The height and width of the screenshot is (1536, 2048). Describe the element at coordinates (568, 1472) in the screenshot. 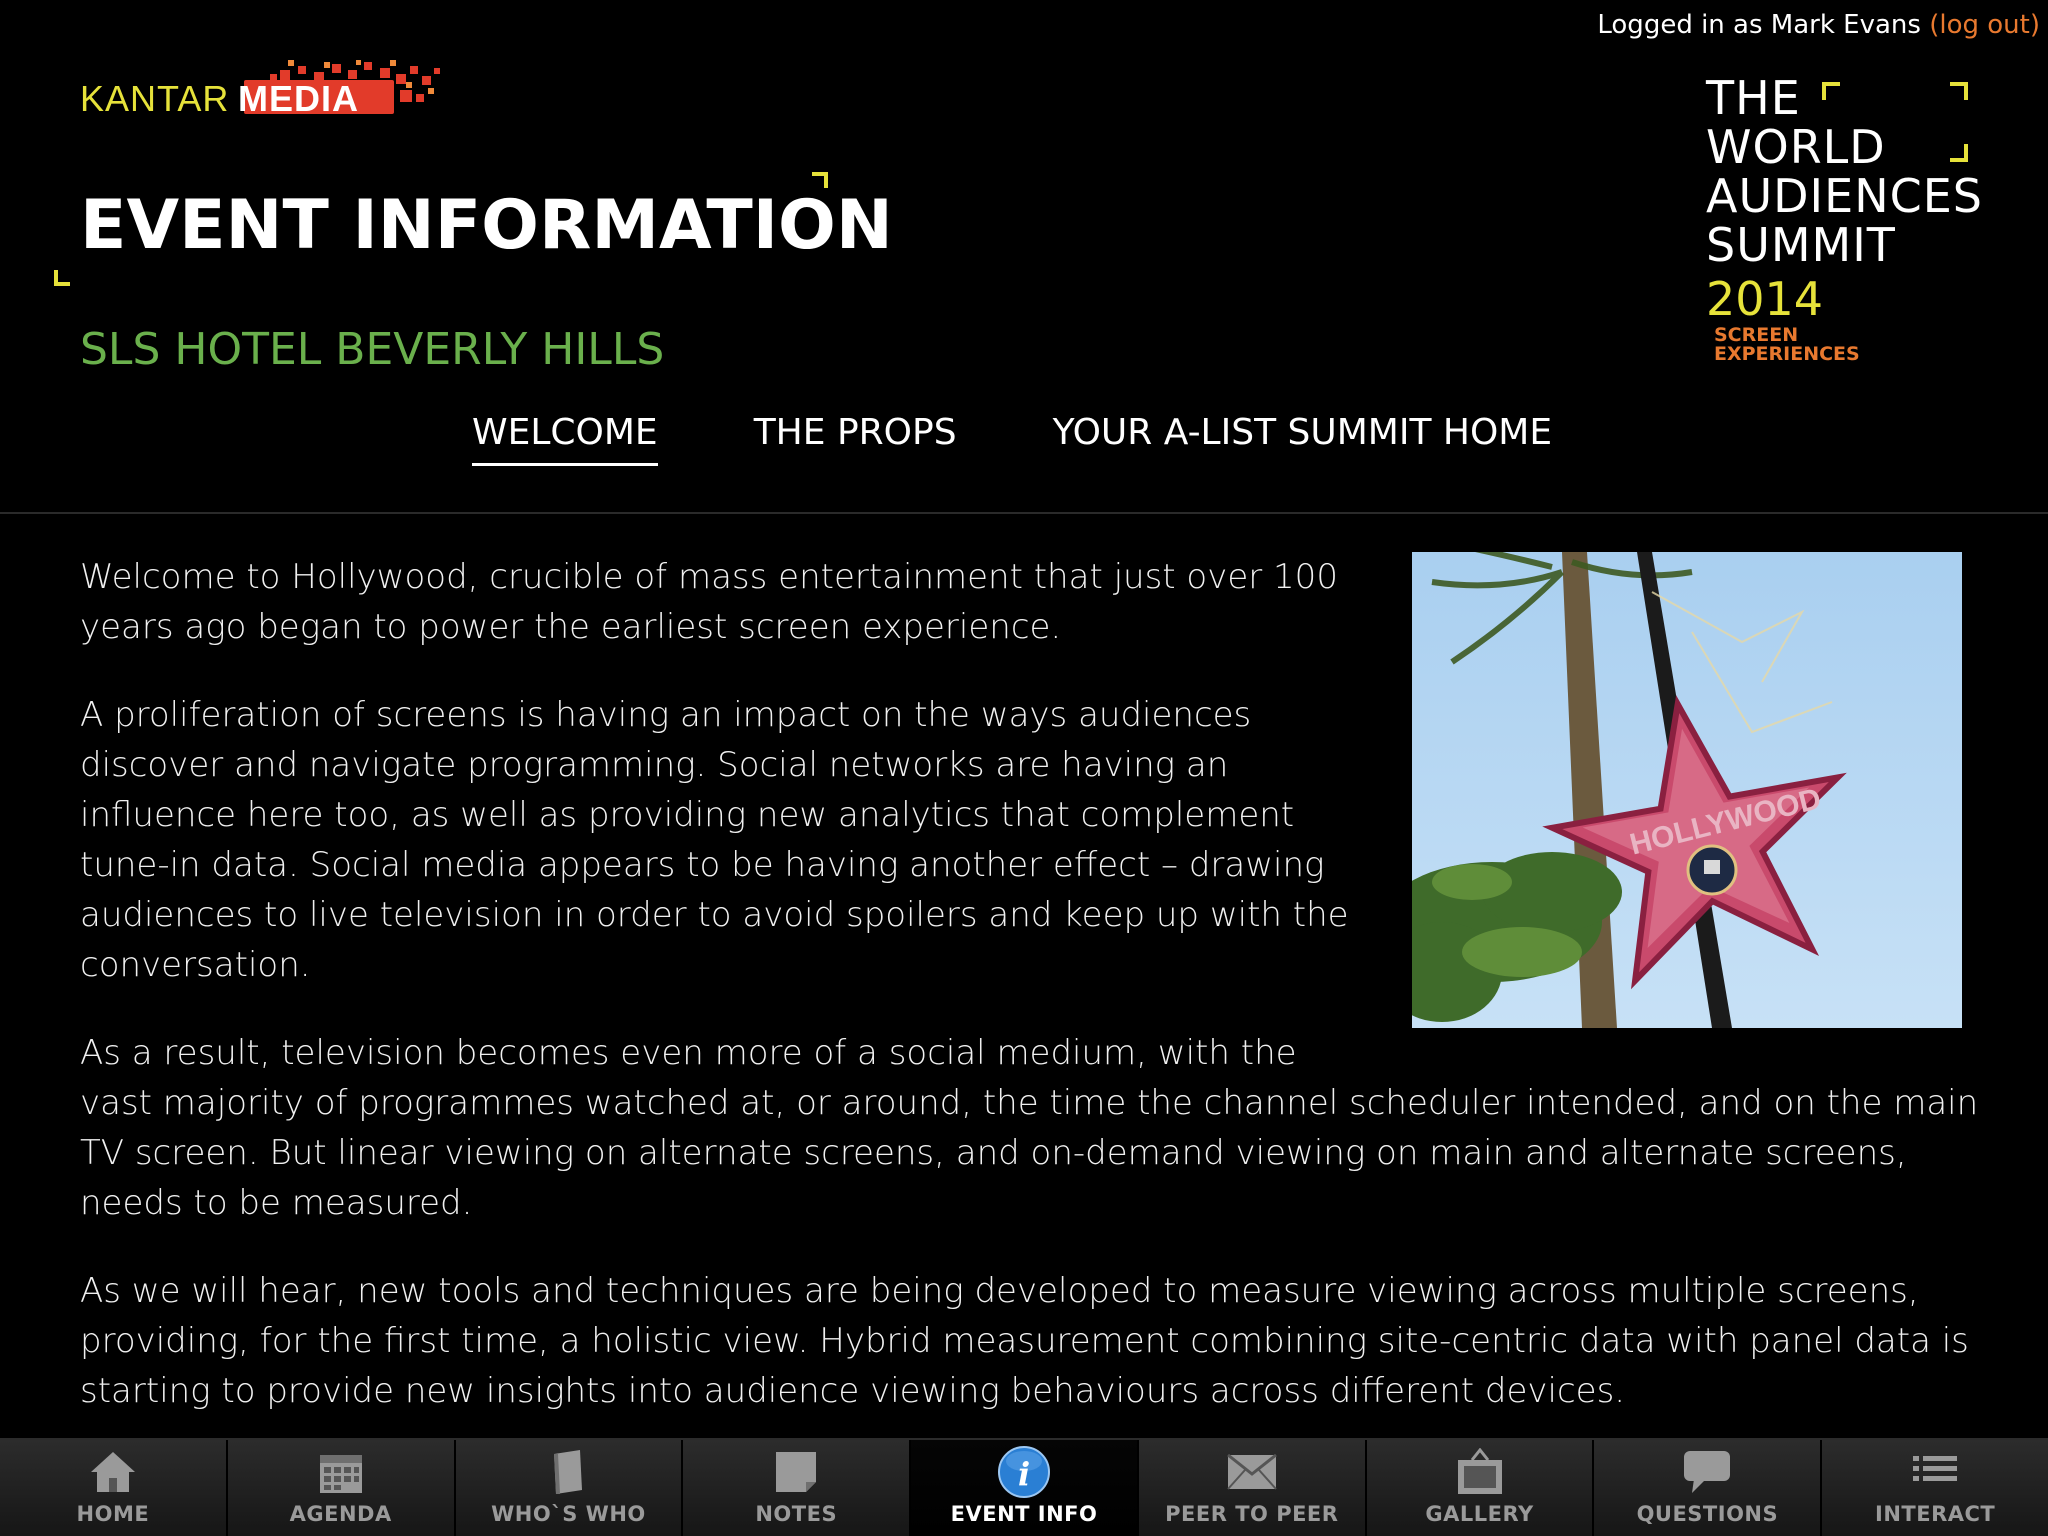

I see `book-icon` at that location.